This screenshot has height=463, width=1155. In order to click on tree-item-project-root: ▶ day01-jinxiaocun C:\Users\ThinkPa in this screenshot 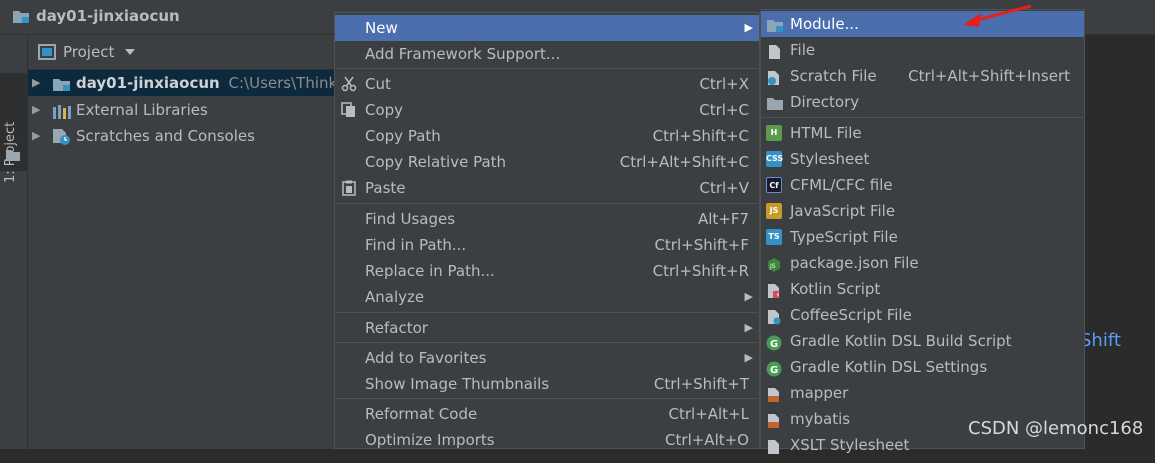, I will do `click(181, 83)`.